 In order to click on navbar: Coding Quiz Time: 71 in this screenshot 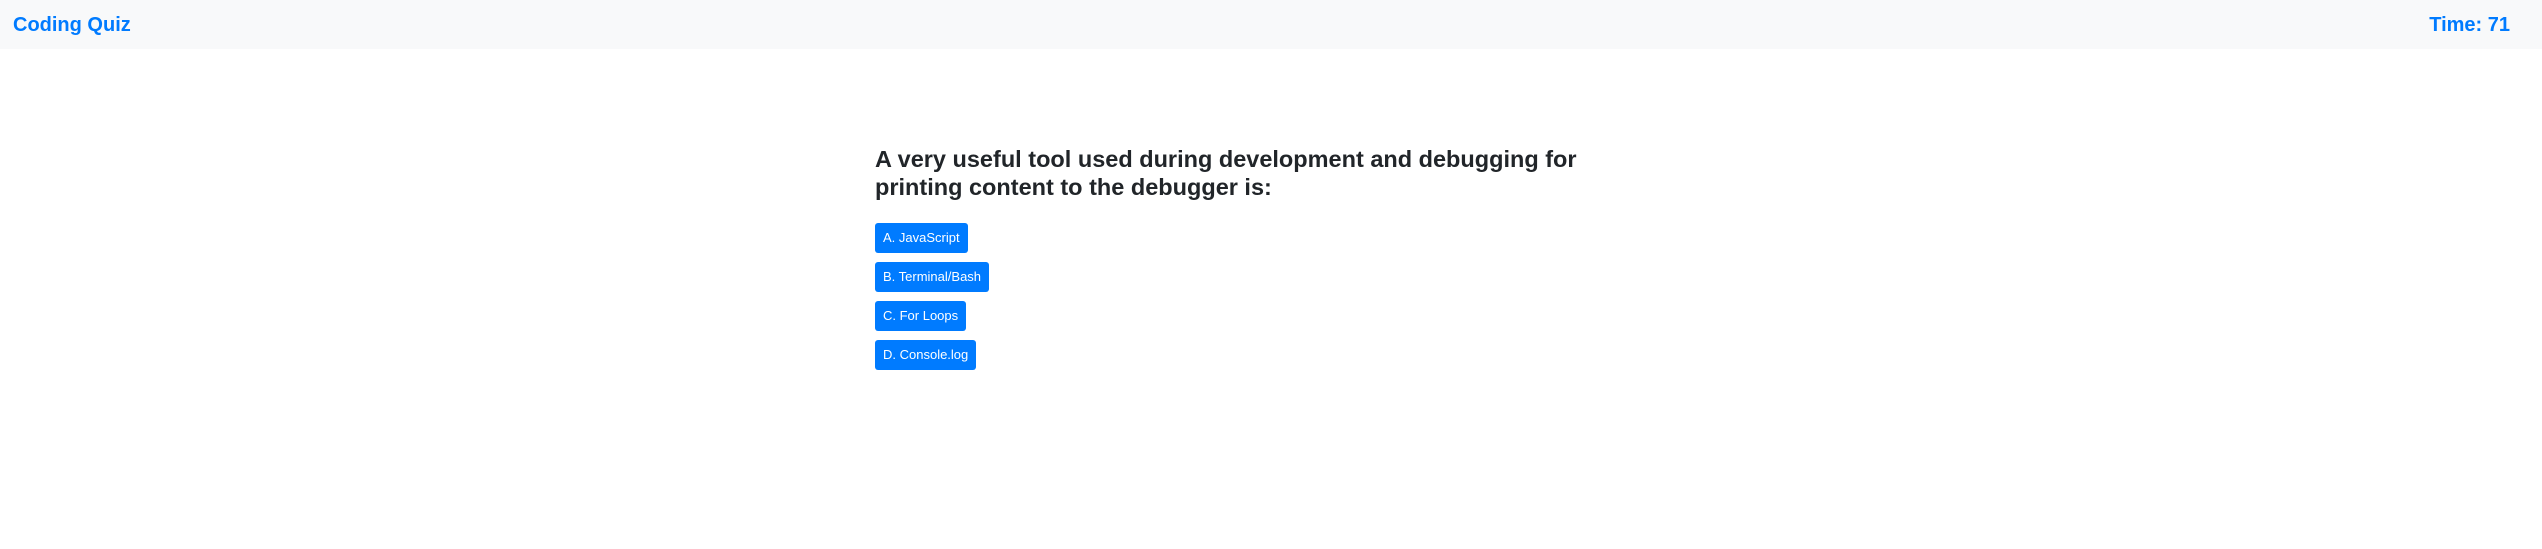, I will do `click(1271, 24)`.